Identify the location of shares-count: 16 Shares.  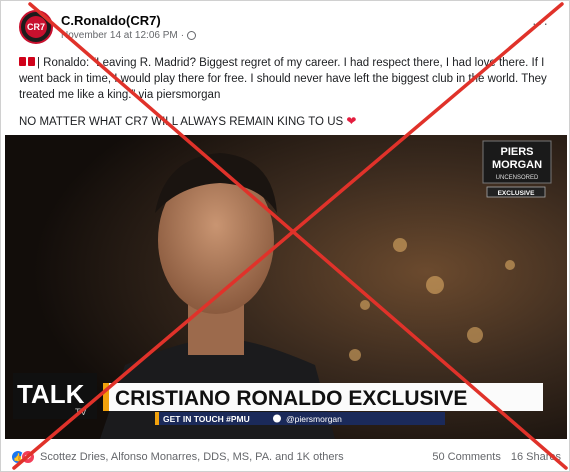
(536, 457).